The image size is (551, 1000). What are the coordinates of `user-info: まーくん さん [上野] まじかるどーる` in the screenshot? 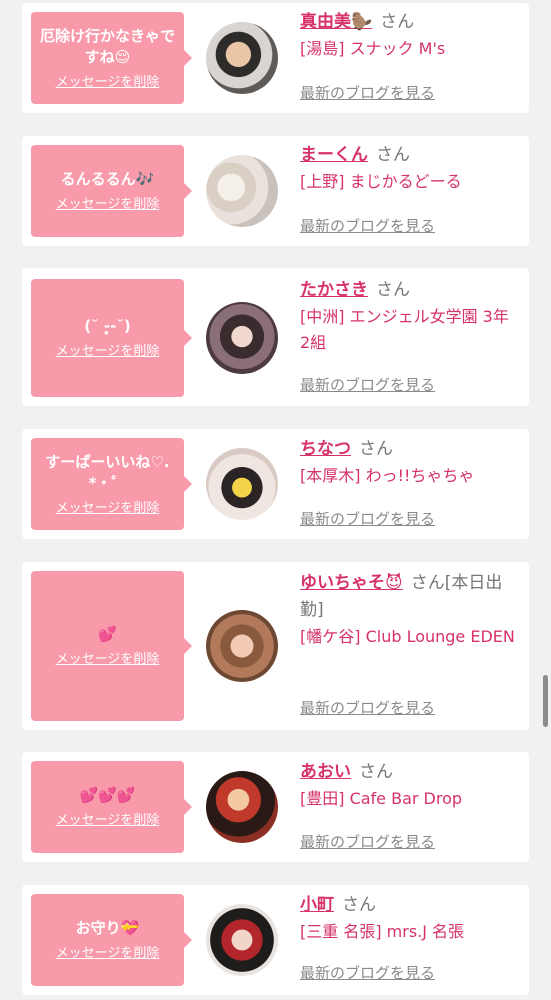 It's located at (409, 168).